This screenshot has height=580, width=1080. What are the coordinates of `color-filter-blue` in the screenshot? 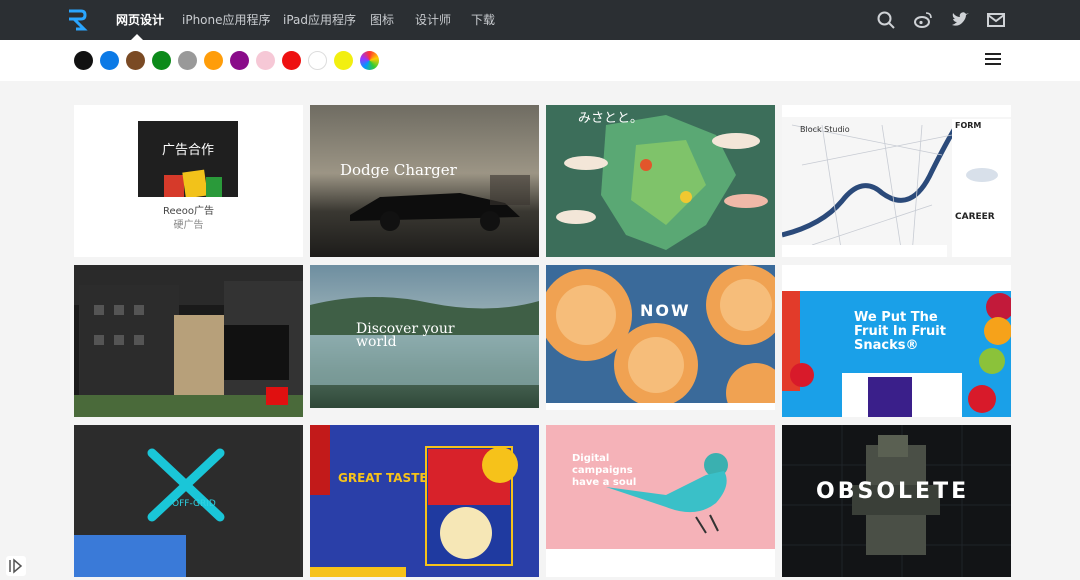 It's located at (109, 60).